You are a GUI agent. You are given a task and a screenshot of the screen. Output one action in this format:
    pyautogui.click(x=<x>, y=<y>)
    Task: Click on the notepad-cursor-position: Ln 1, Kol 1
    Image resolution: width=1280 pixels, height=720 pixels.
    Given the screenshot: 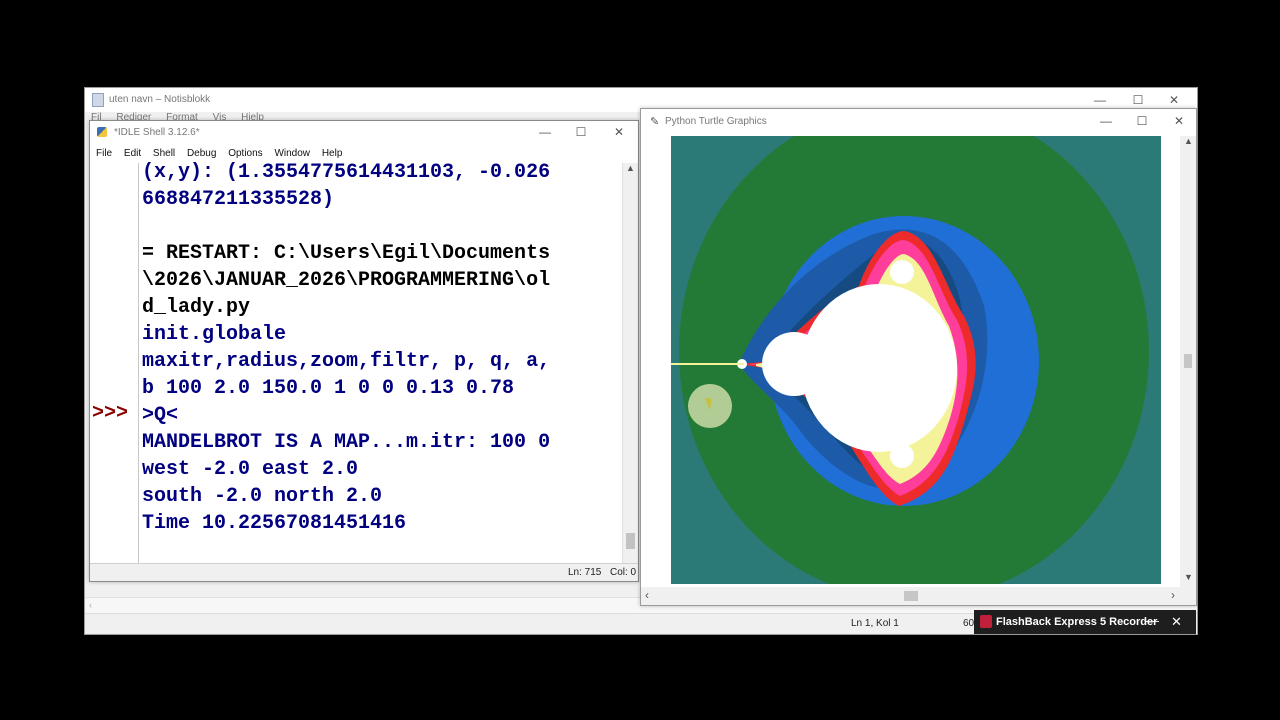 What is the action you would take?
    pyautogui.click(x=875, y=623)
    